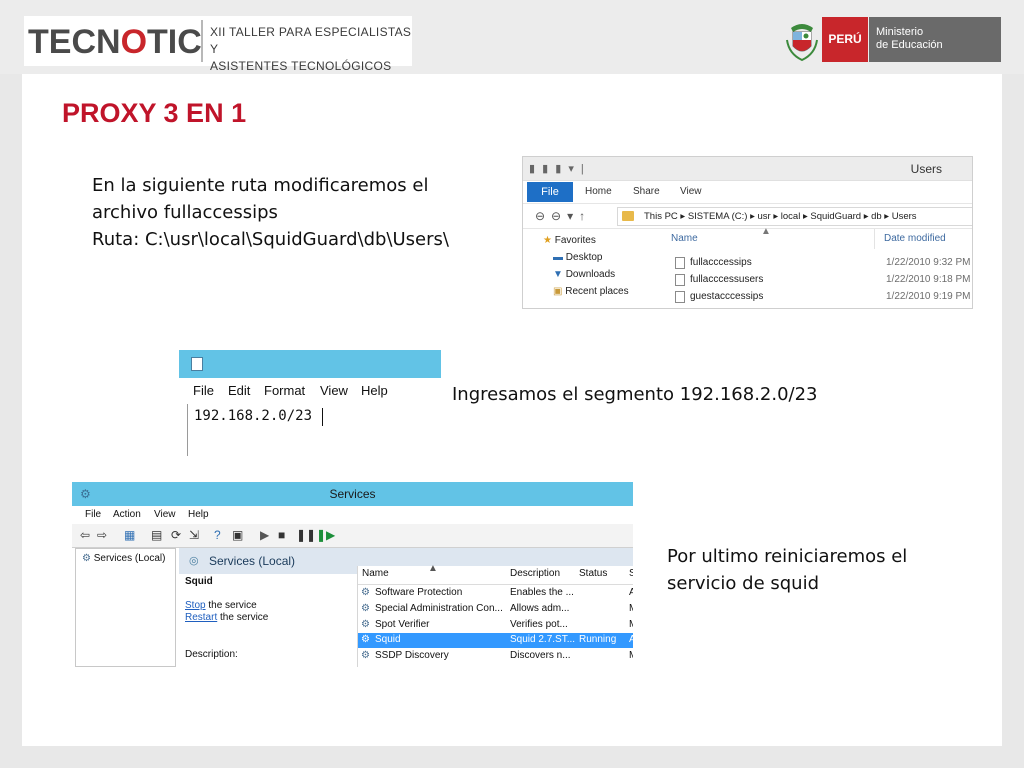  What do you see at coordinates (325, 535) in the screenshot?
I see `restart-service-icon: ❚▶` at bounding box center [325, 535].